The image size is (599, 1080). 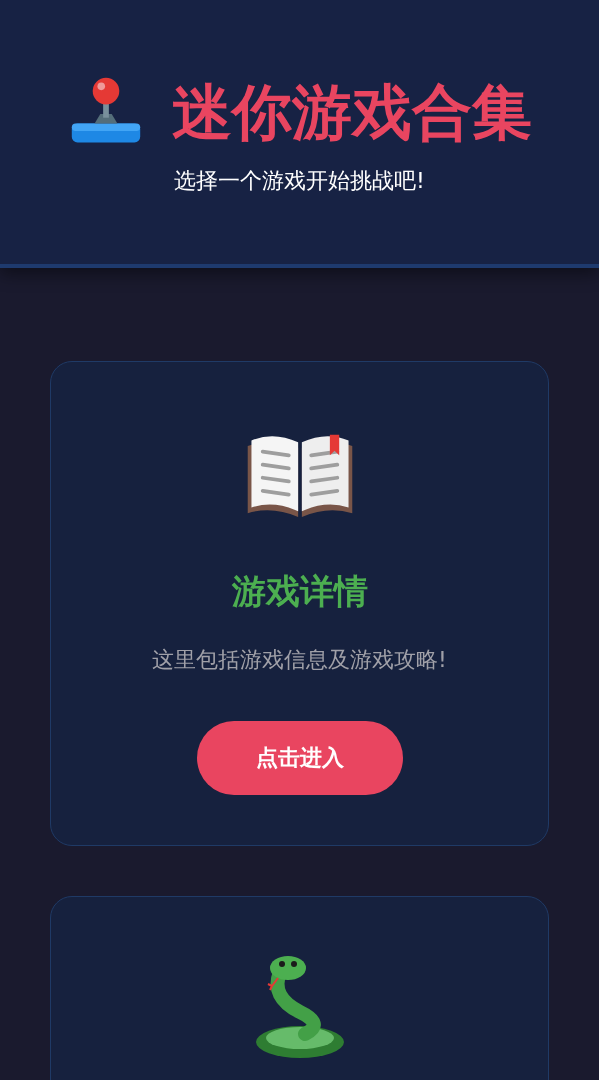 I want to click on card-description: 这里包括游戏信息及游戏攻略!, so click(x=299, y=660).